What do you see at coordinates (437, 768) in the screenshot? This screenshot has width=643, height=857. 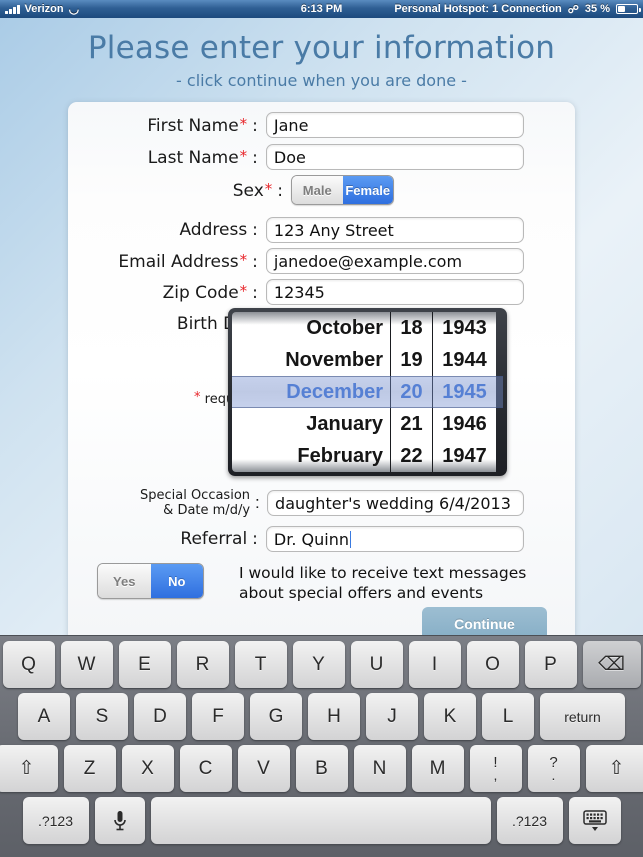 I see `key-m: M` at bounding box center [437, 768].